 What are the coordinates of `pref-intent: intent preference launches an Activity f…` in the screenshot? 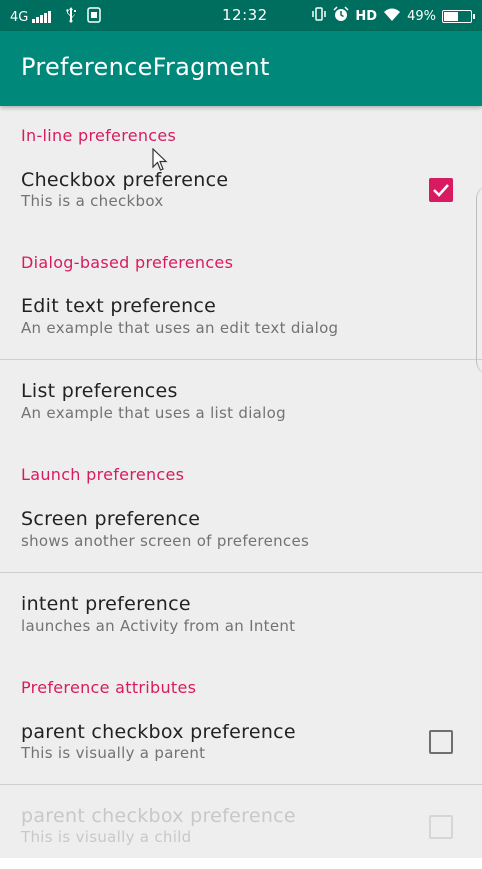 It's located at (241, 614).